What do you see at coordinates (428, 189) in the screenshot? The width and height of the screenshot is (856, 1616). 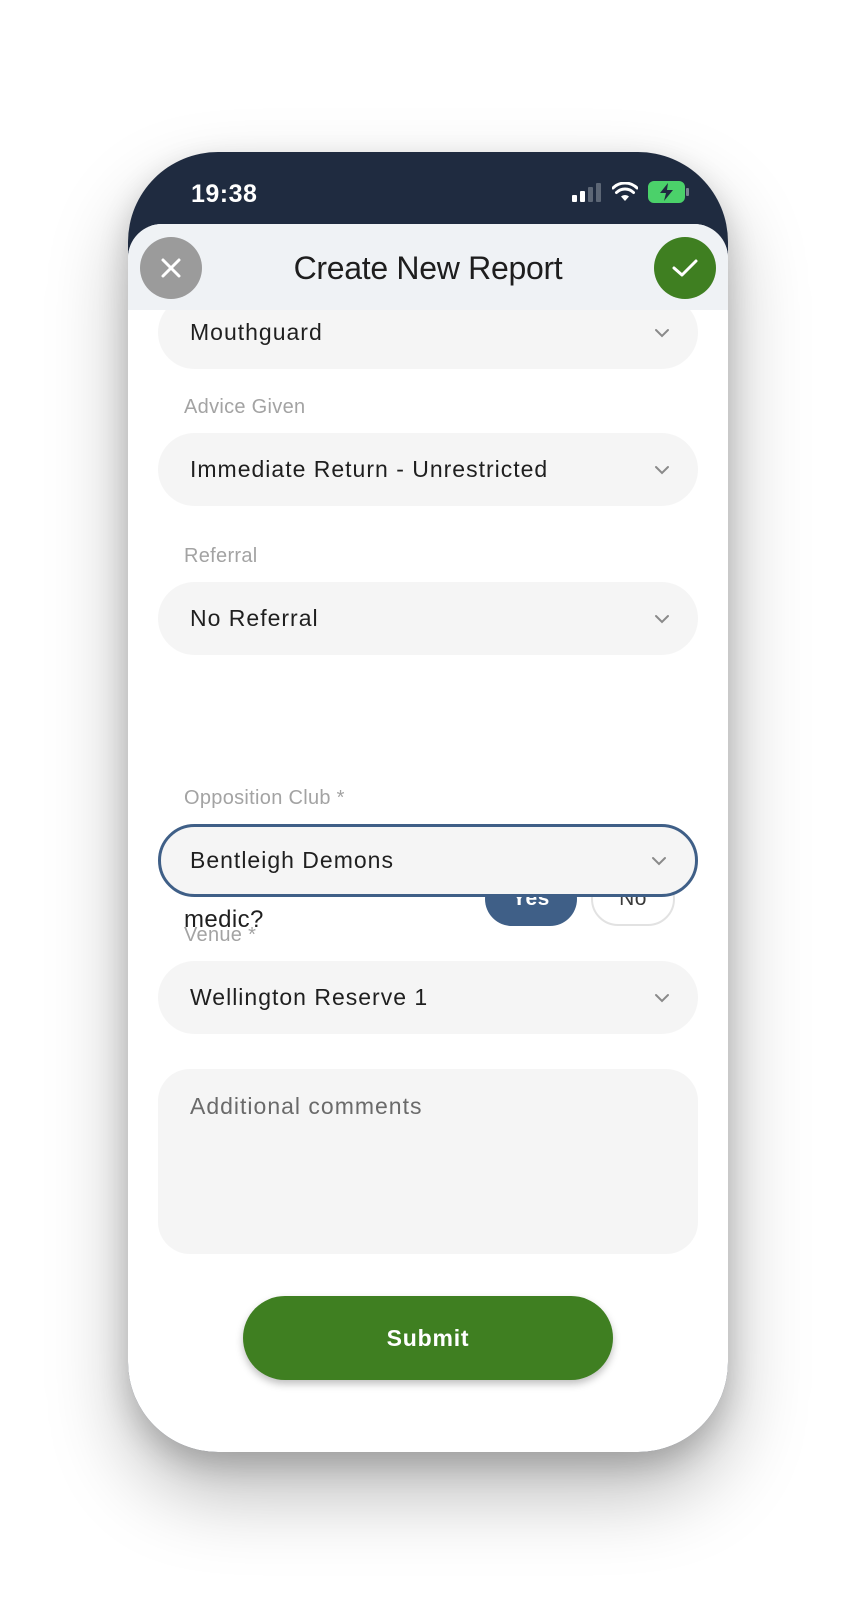 I see `status-bar: 19:38` at bounding box center [428, 189].